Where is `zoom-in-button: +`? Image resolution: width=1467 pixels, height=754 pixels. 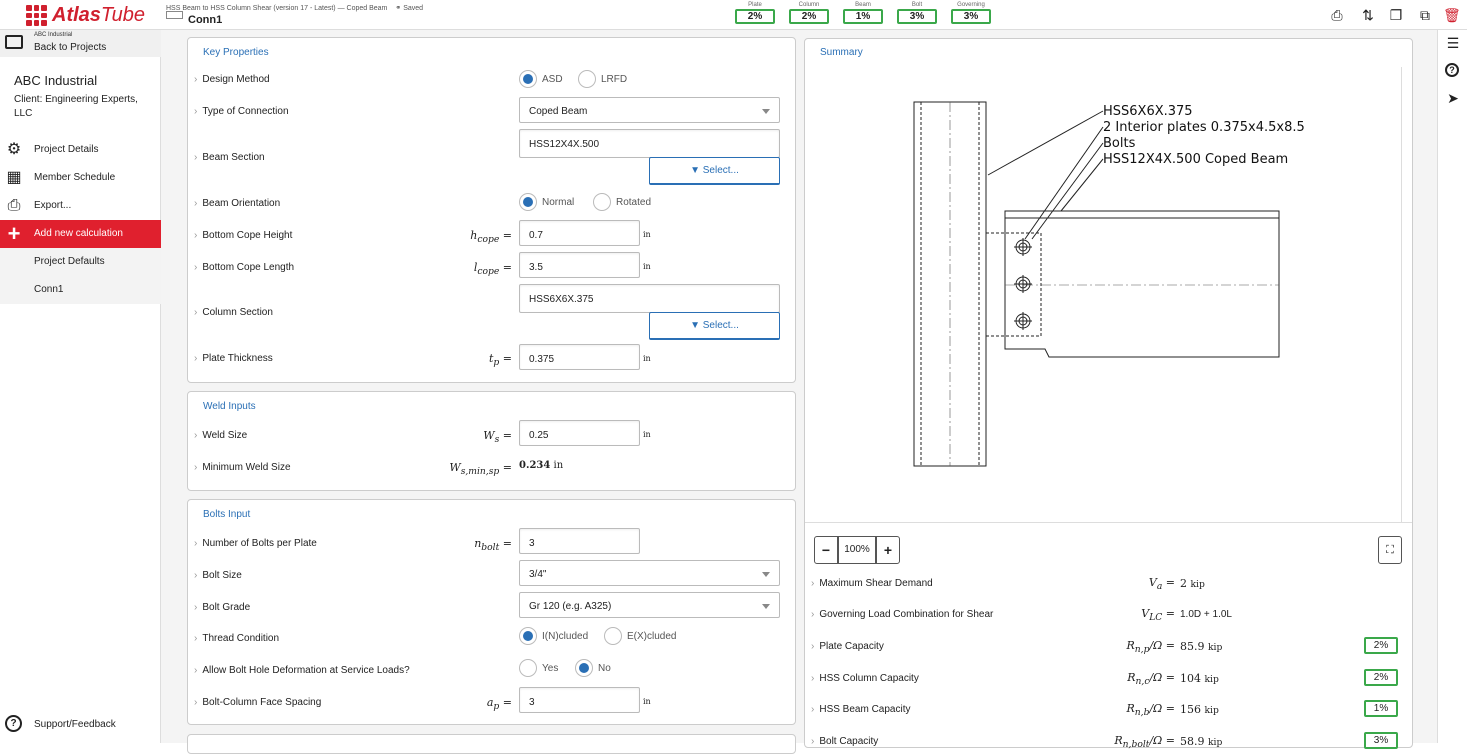 zoom-in-button: + is located at coordinates (888, 550).